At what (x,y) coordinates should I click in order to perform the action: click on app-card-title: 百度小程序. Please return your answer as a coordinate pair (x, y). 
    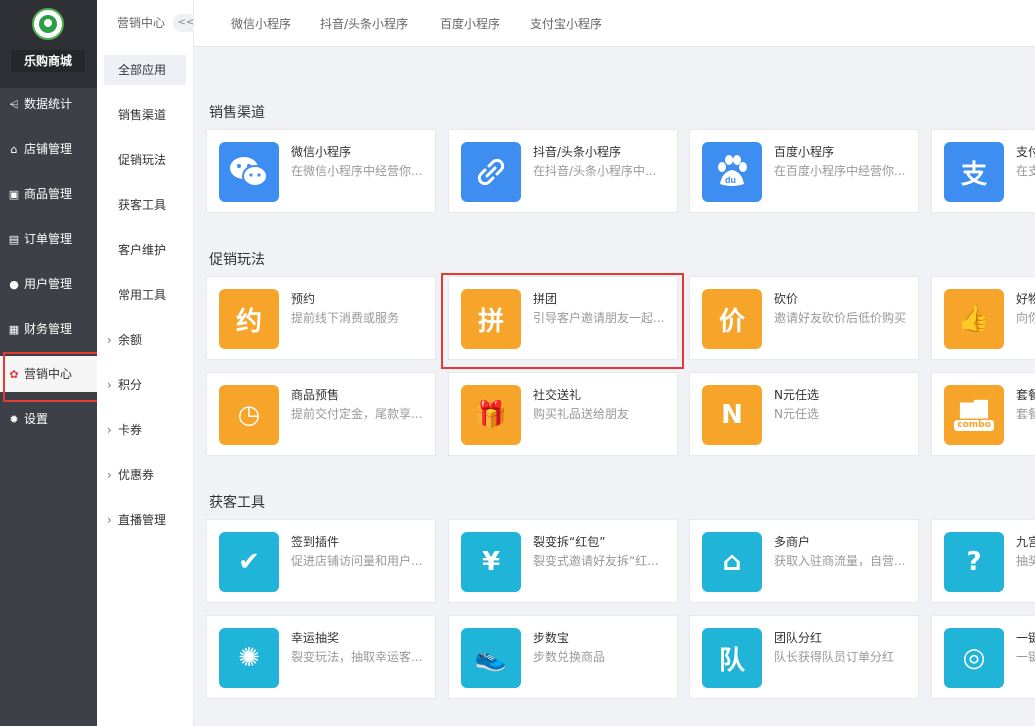
    Looking at the image, I should click on (804, 152).